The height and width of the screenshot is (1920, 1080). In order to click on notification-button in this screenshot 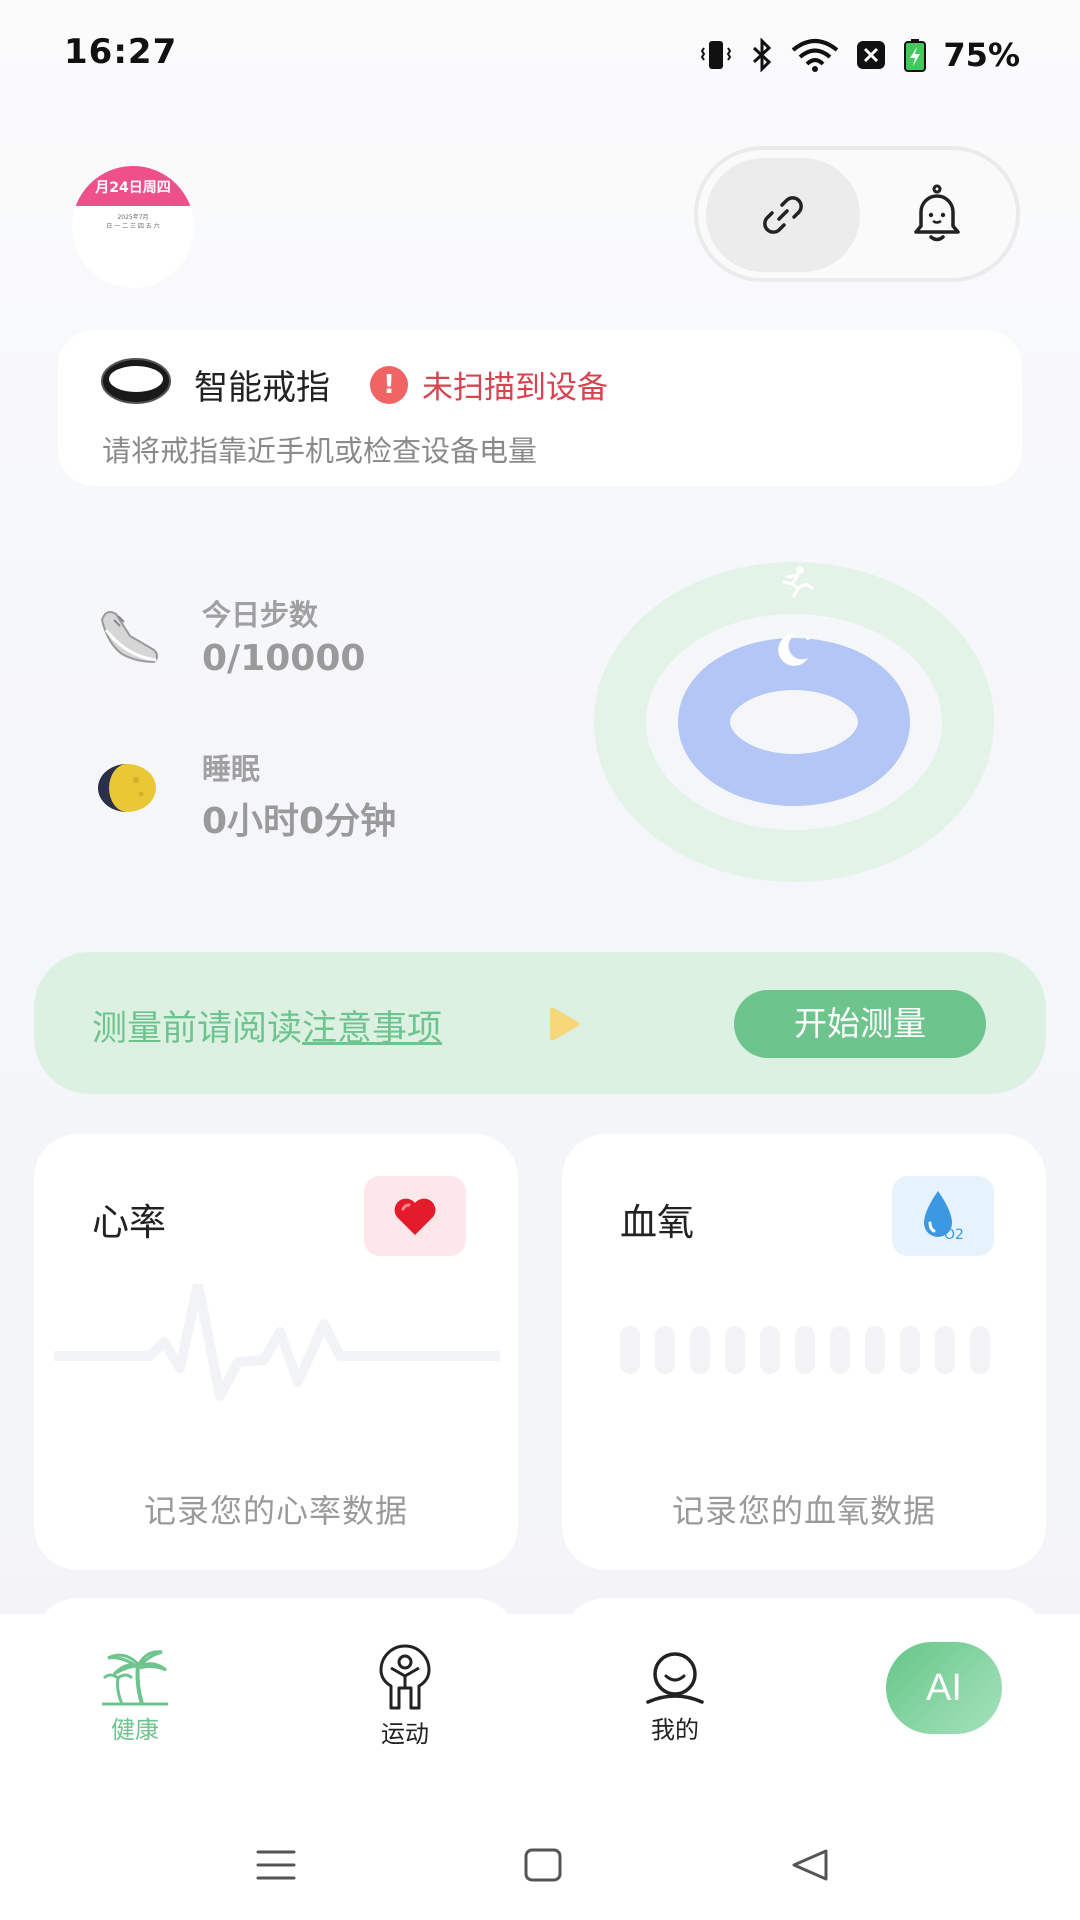, I will do `click(937, 215)`.